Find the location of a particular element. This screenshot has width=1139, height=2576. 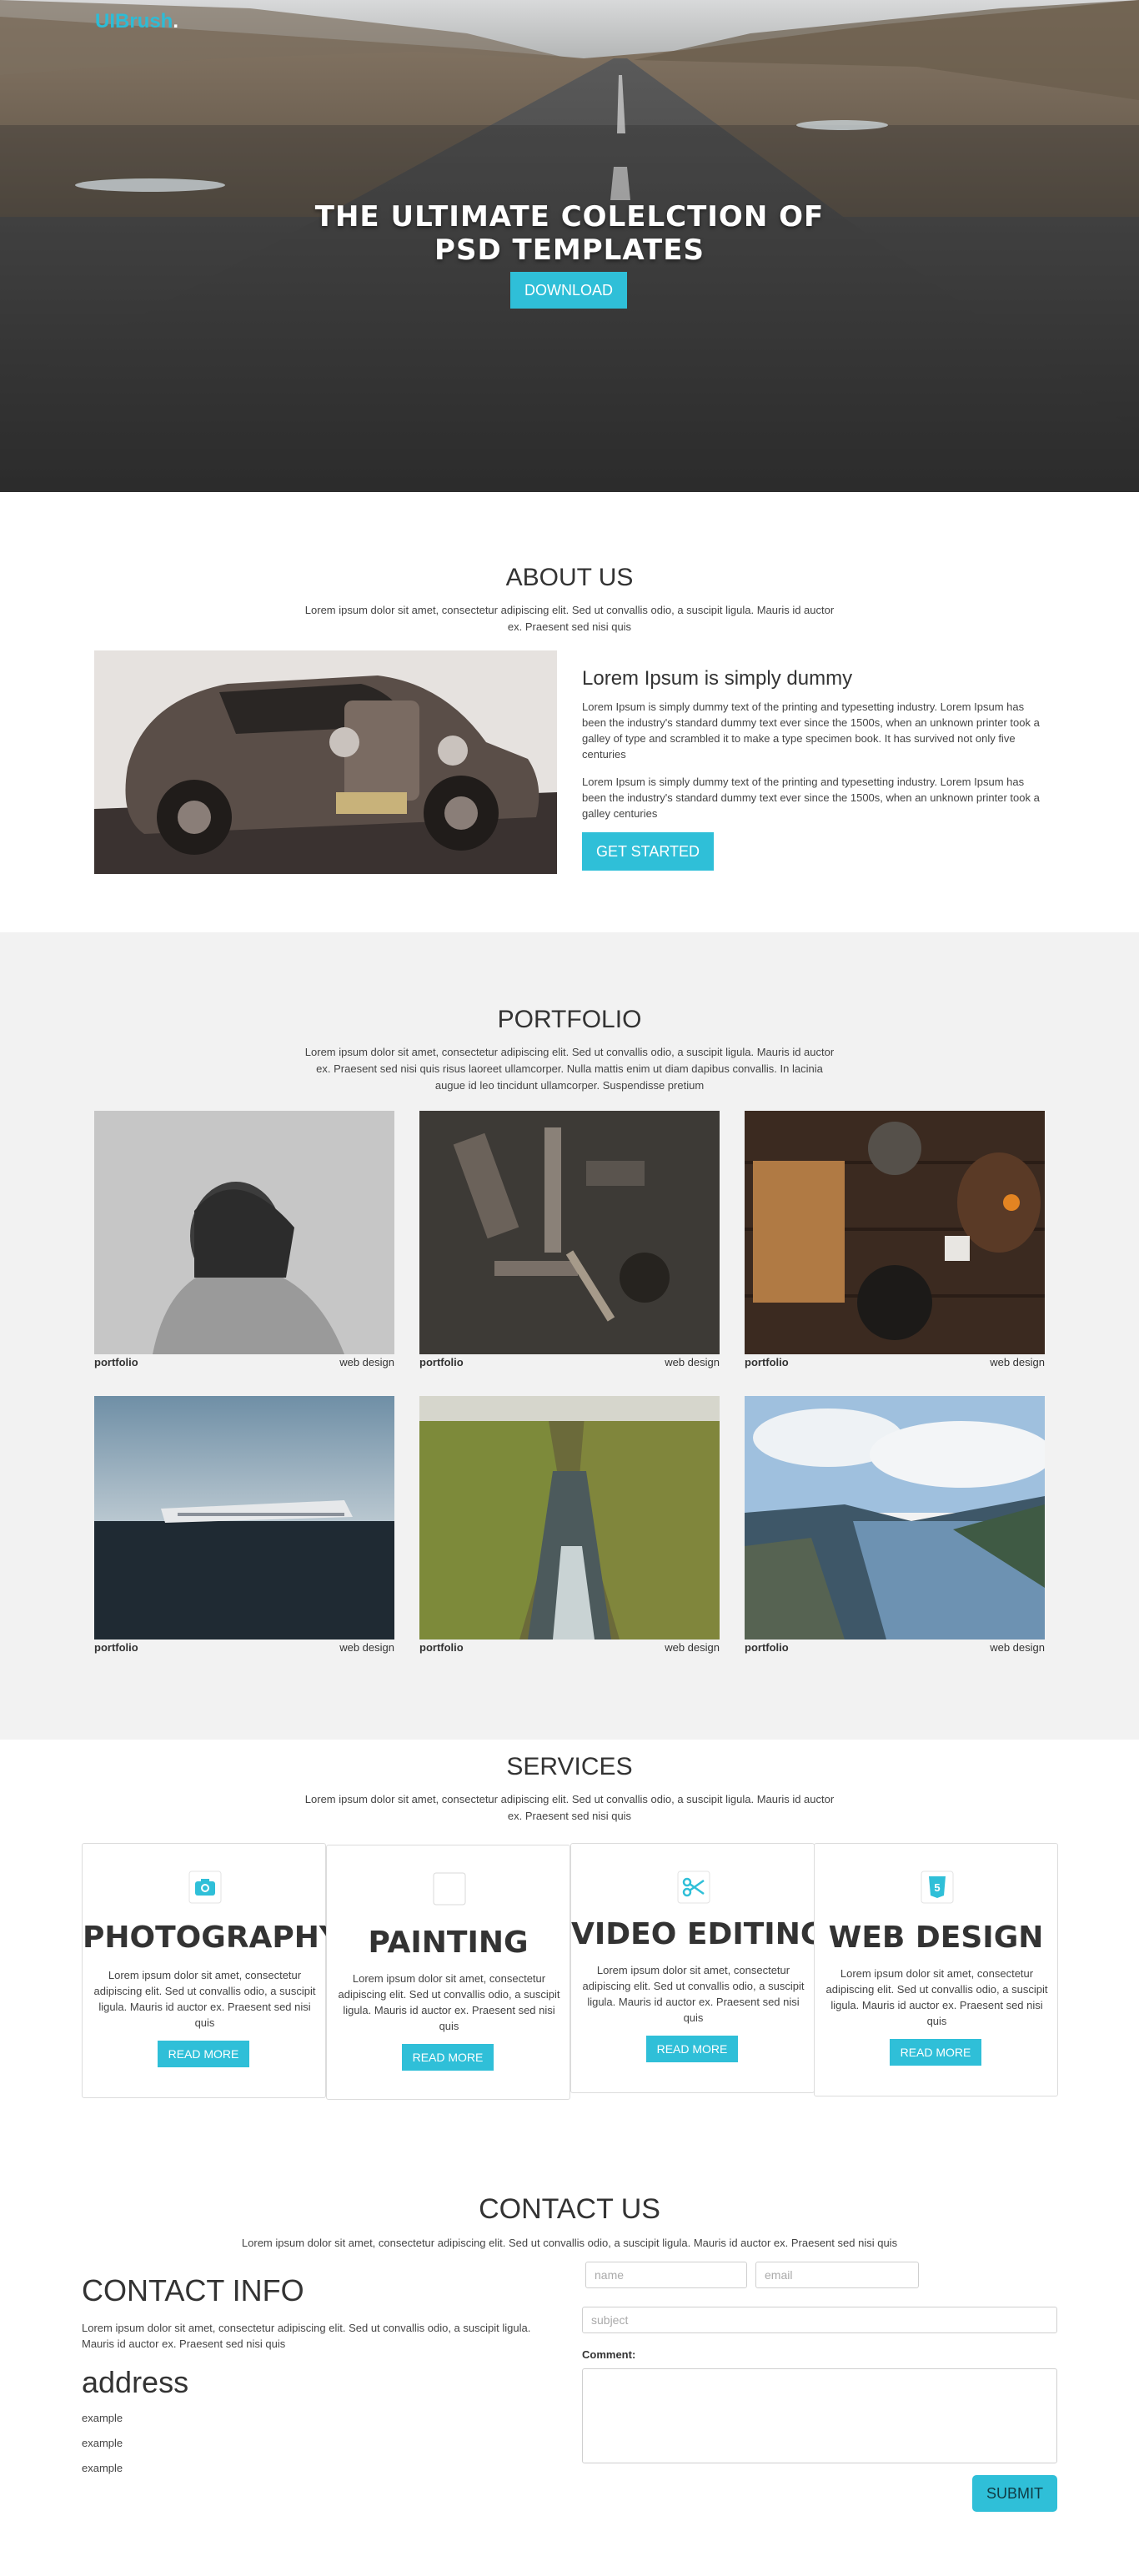

hero-title-line2: PSD TEMPLATES is located at coordinates (569, 250).